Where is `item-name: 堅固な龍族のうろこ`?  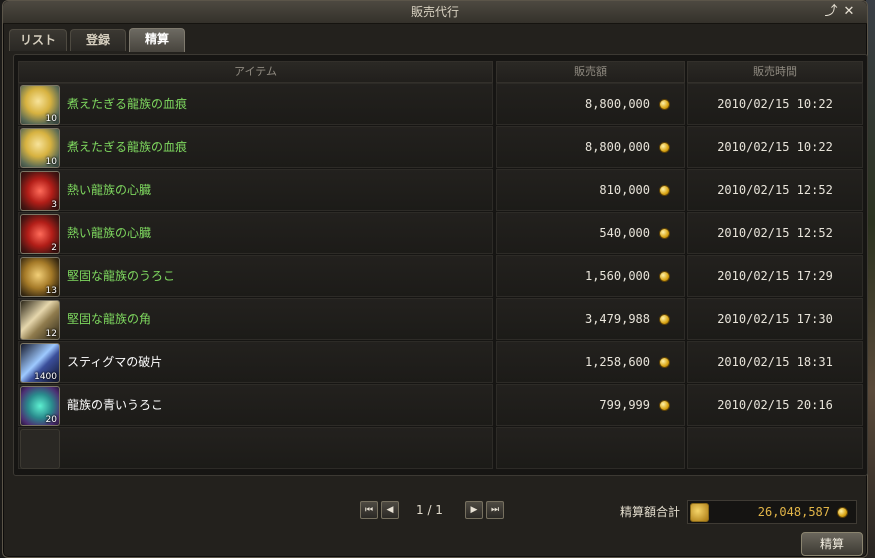
item-name: 堅固な龍族のうろこ is located at coordinates (121, 276).